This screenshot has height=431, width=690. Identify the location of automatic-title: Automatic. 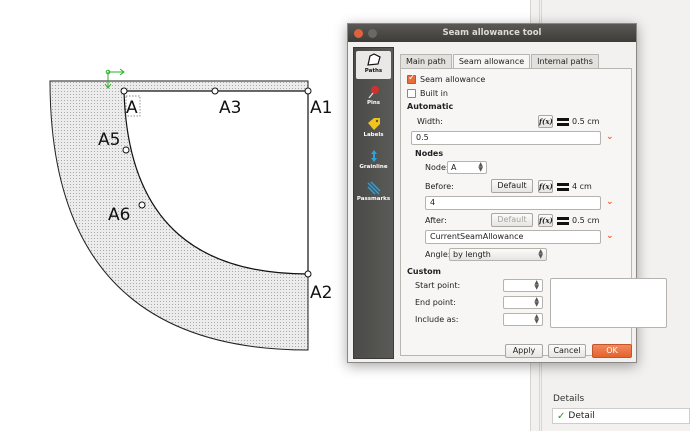
(430, 106).